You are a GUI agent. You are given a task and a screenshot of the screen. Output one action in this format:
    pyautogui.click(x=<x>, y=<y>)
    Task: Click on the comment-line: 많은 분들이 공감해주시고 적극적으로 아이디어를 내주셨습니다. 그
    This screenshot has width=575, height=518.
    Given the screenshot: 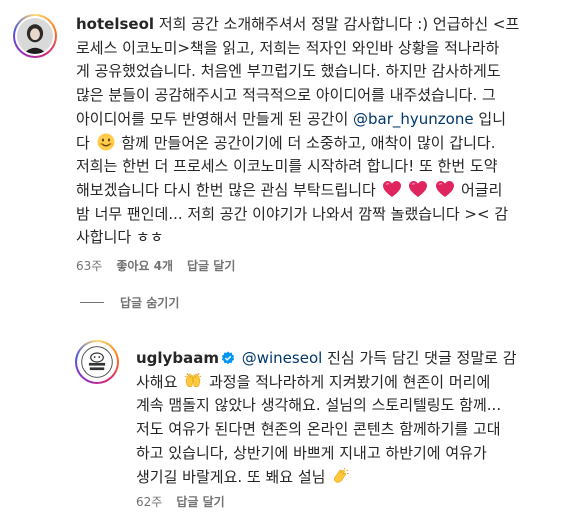 What is the action you would take?
    pyautogui.click(x=286, y=95)
    